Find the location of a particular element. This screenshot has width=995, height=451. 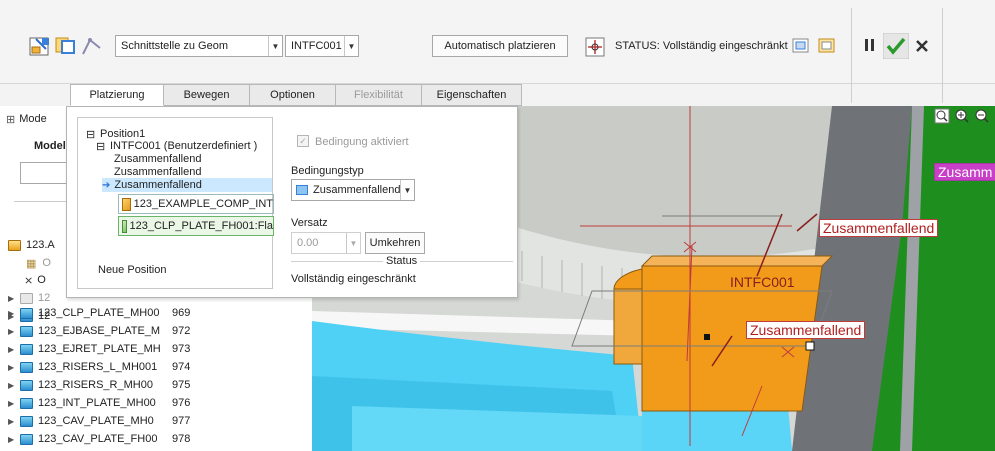

tree-row-number: 978 is located at coordinates (181, 439).